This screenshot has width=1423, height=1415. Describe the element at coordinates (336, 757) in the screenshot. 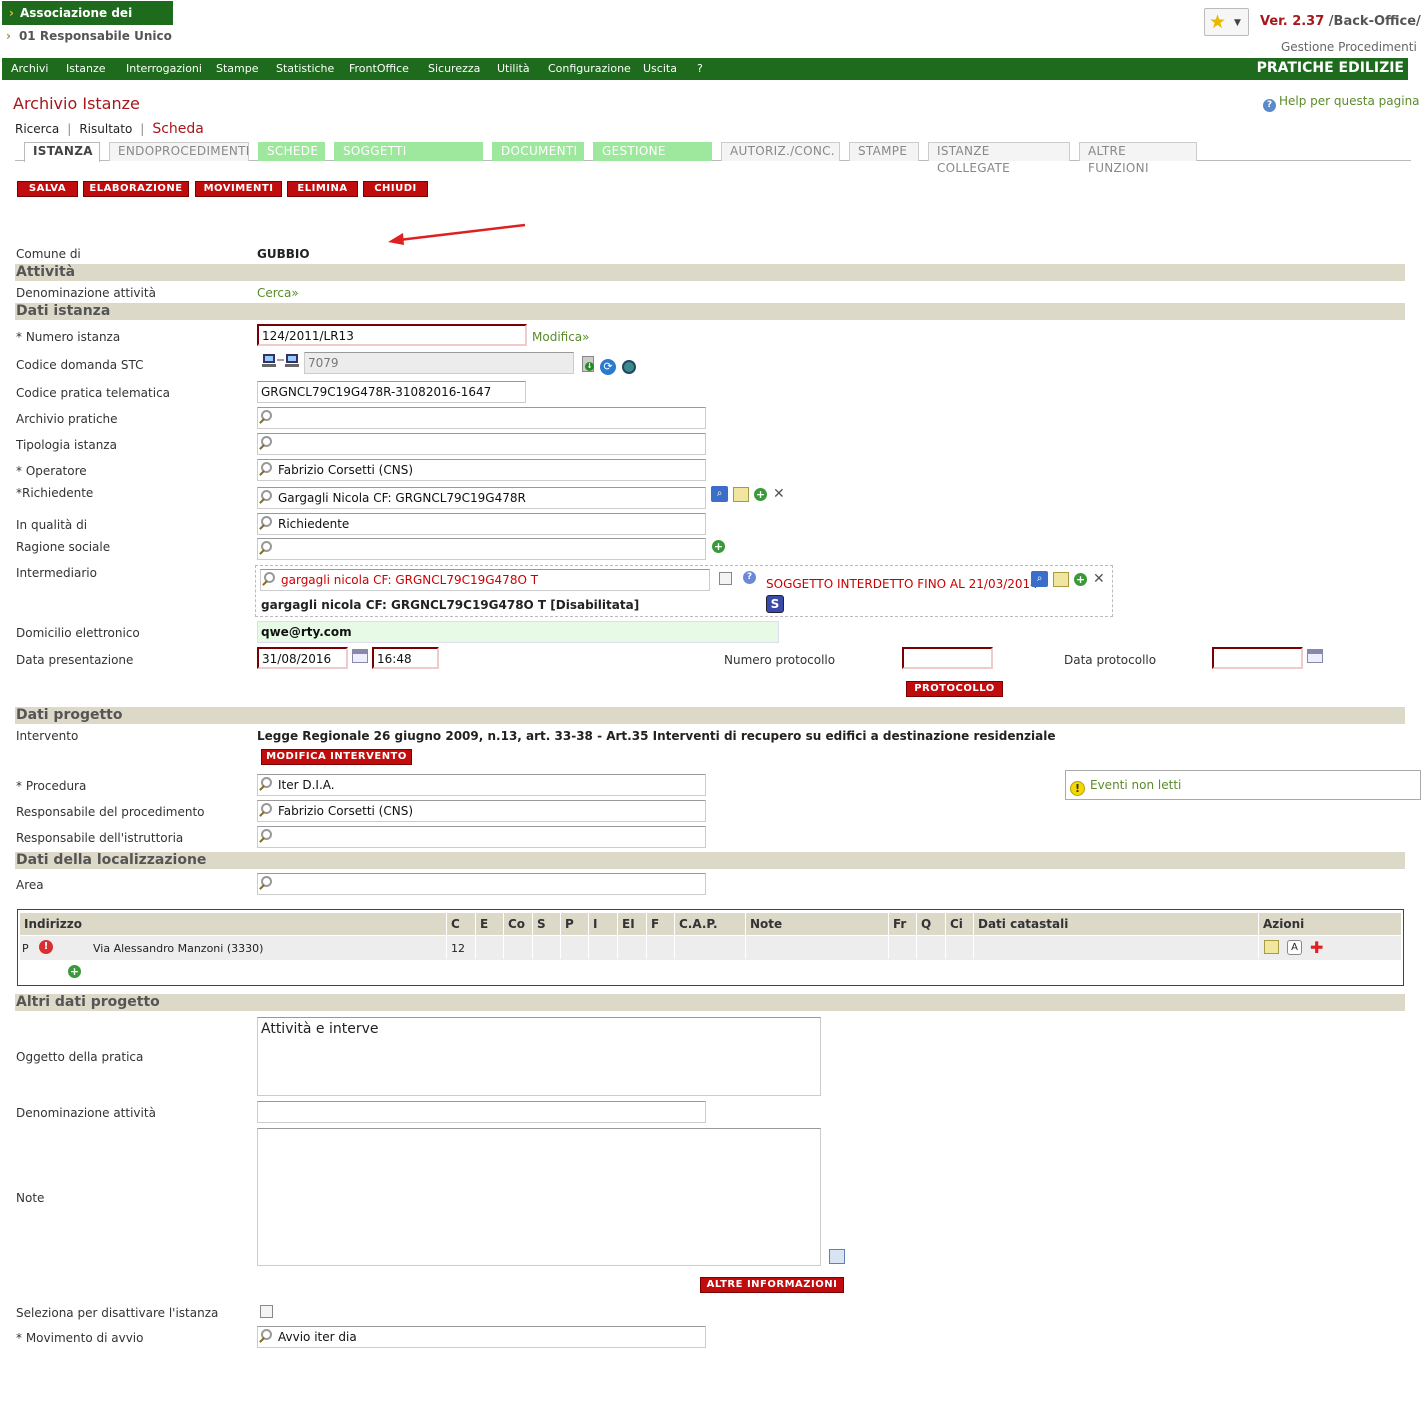

I see `modifica-intervento-button: MODIFICA INTERVENTO` at that location.